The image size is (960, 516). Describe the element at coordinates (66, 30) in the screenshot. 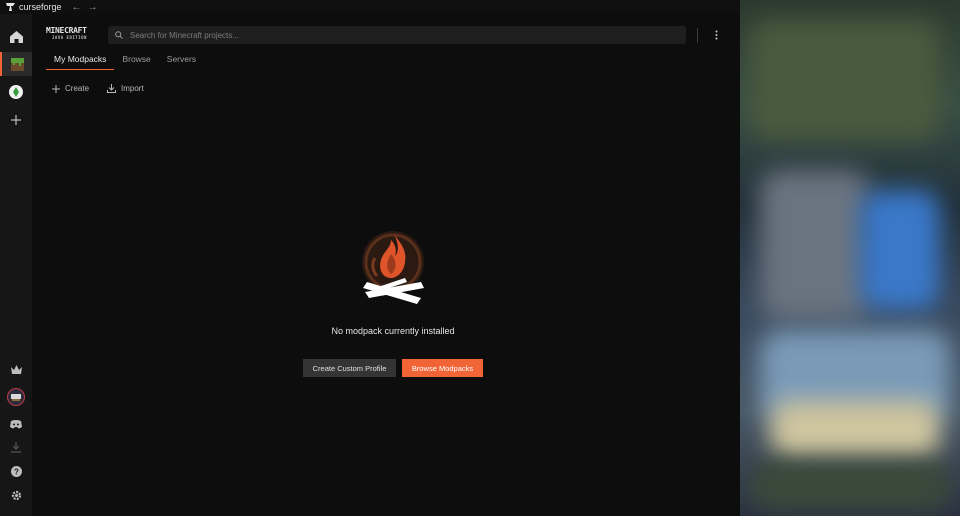

I see `game-logo-title: MINECRAFT` at that location.